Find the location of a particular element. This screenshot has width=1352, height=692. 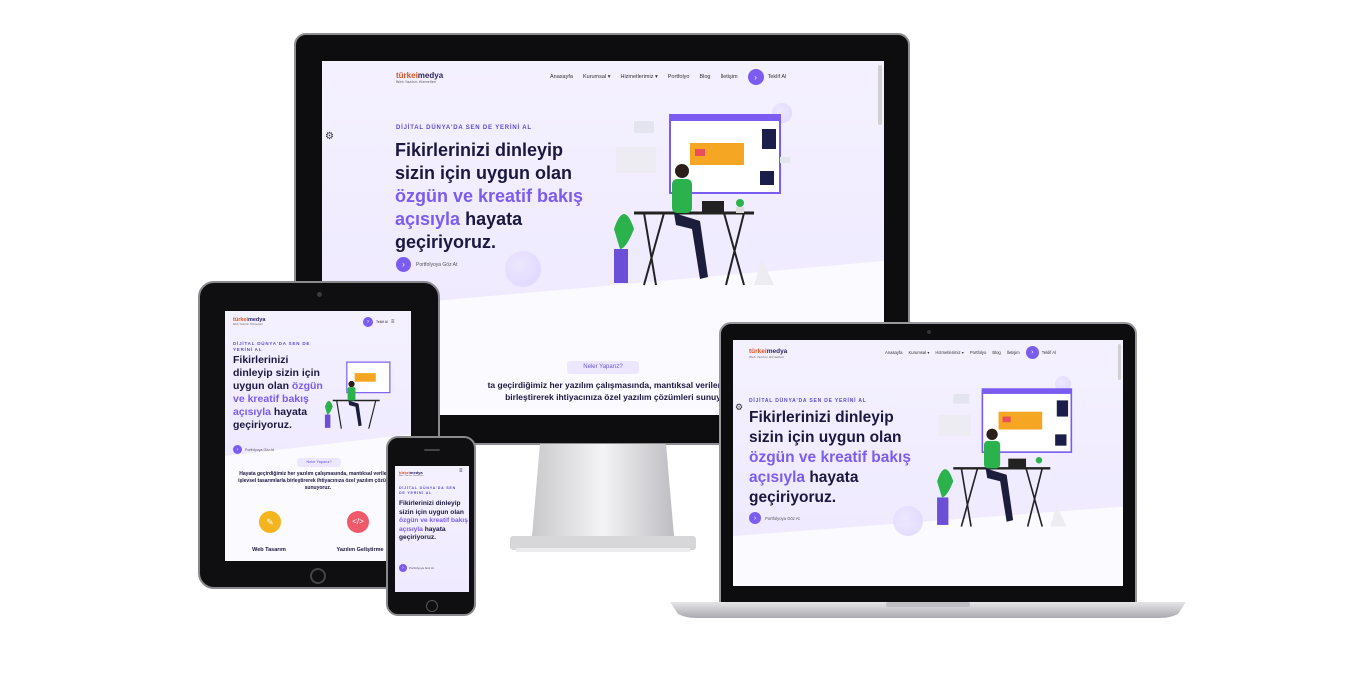

service-title-software: Yazılım Geliştirme is located at coordinates (360, 550).